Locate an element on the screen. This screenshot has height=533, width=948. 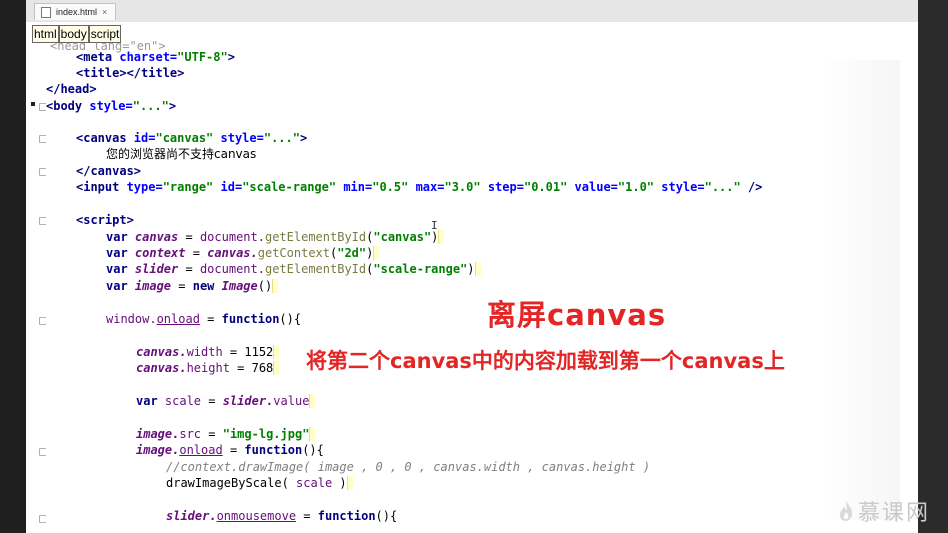
code-prop: width is located at coordinates (204, 352).